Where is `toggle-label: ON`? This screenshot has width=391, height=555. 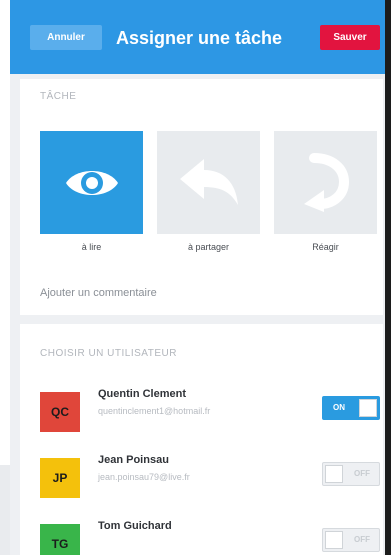
toggle-label: ON is located at coordinates (339, 407).